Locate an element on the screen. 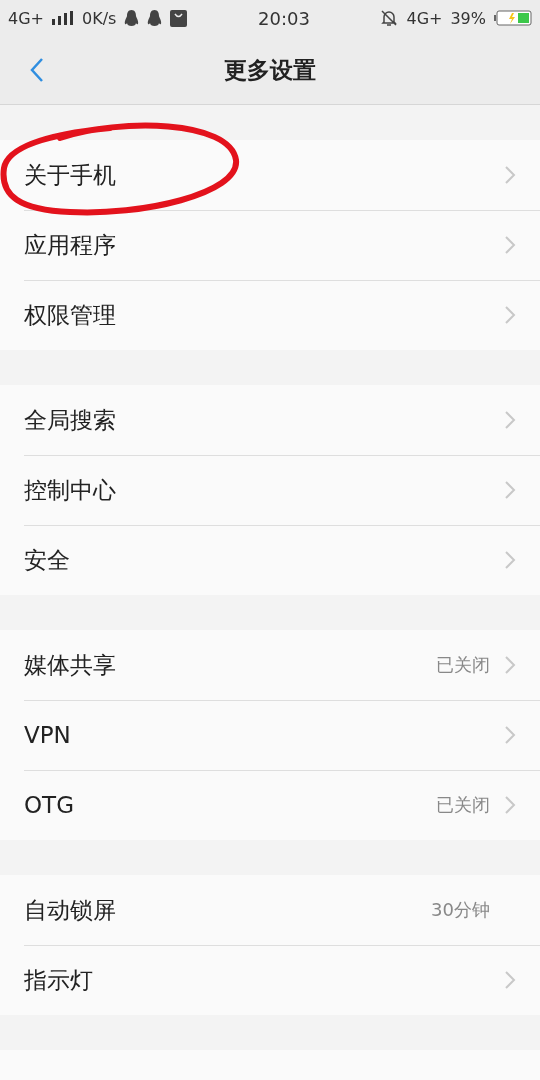 The image size is (540, 1080). row-label: 指示灯 is located at coordinates (59, 980).